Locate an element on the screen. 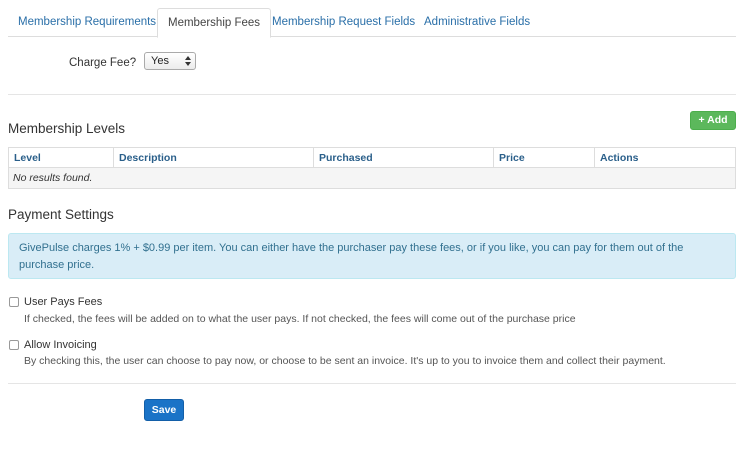  select-arrows-icon is located at coordinates (188, 61).